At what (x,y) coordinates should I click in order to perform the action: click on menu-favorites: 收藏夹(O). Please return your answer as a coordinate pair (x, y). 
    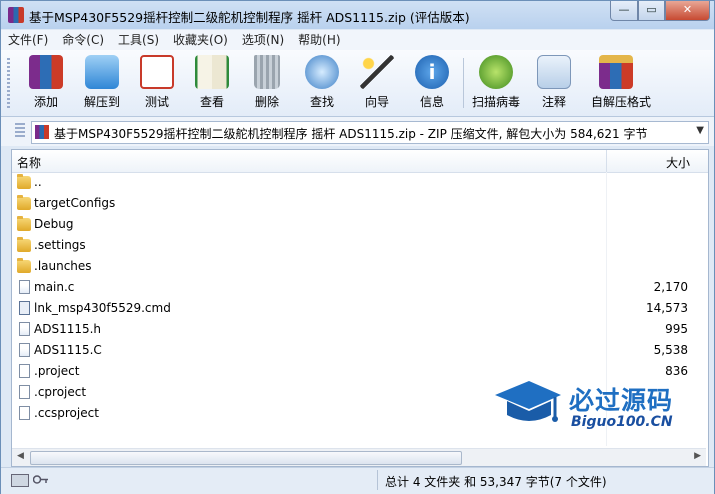
    Looking at the image, I should click on (200, 40).